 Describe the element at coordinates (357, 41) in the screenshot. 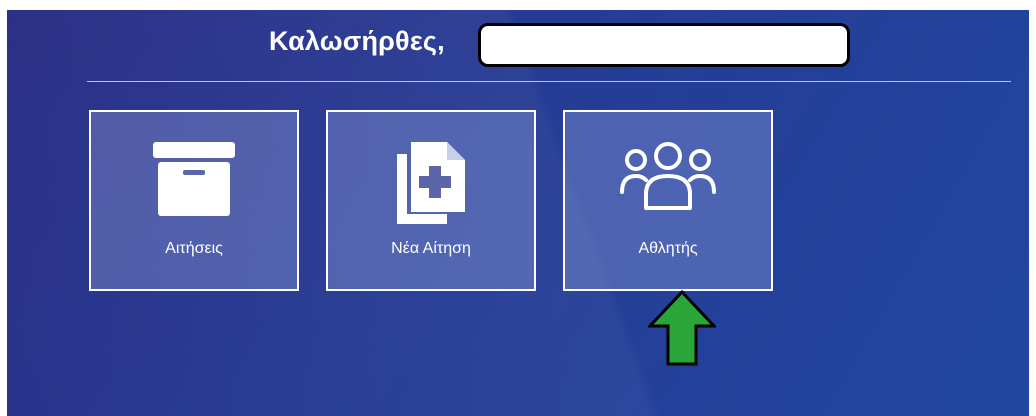

I see `welcome-greeting: Καλωσήρθες,` at that location.